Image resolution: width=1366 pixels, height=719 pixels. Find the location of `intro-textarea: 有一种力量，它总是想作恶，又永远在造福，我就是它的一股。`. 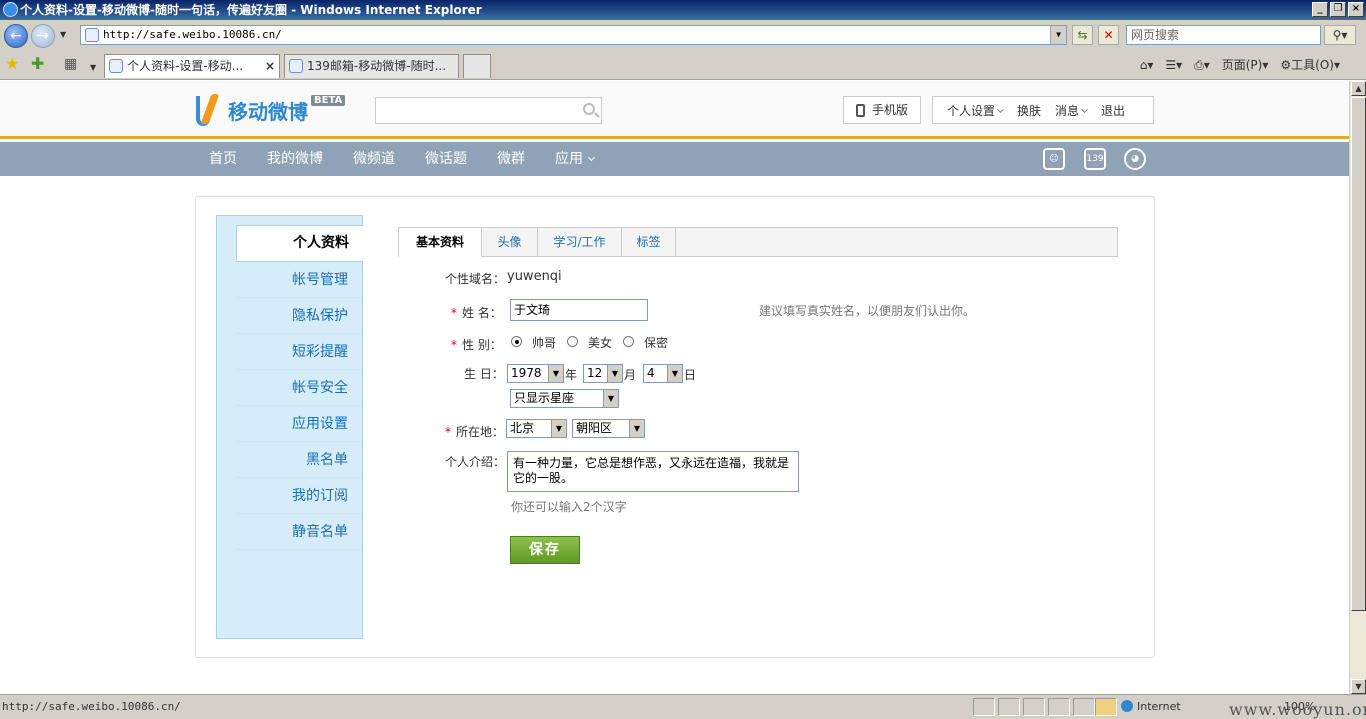

intro-textarea: 有一种力量，它总是想作恶，又永远在造福，我就是它的一股。 is located at coordinates (653, 471).